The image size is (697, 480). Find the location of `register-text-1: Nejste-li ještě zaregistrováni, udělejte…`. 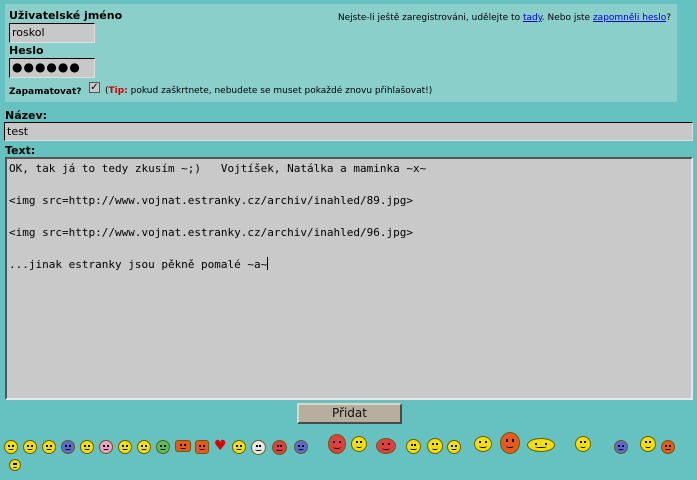

register-text-1: Nejste-li ještě zaregistrováni, udělejte… is located at coordinates (430, 18).